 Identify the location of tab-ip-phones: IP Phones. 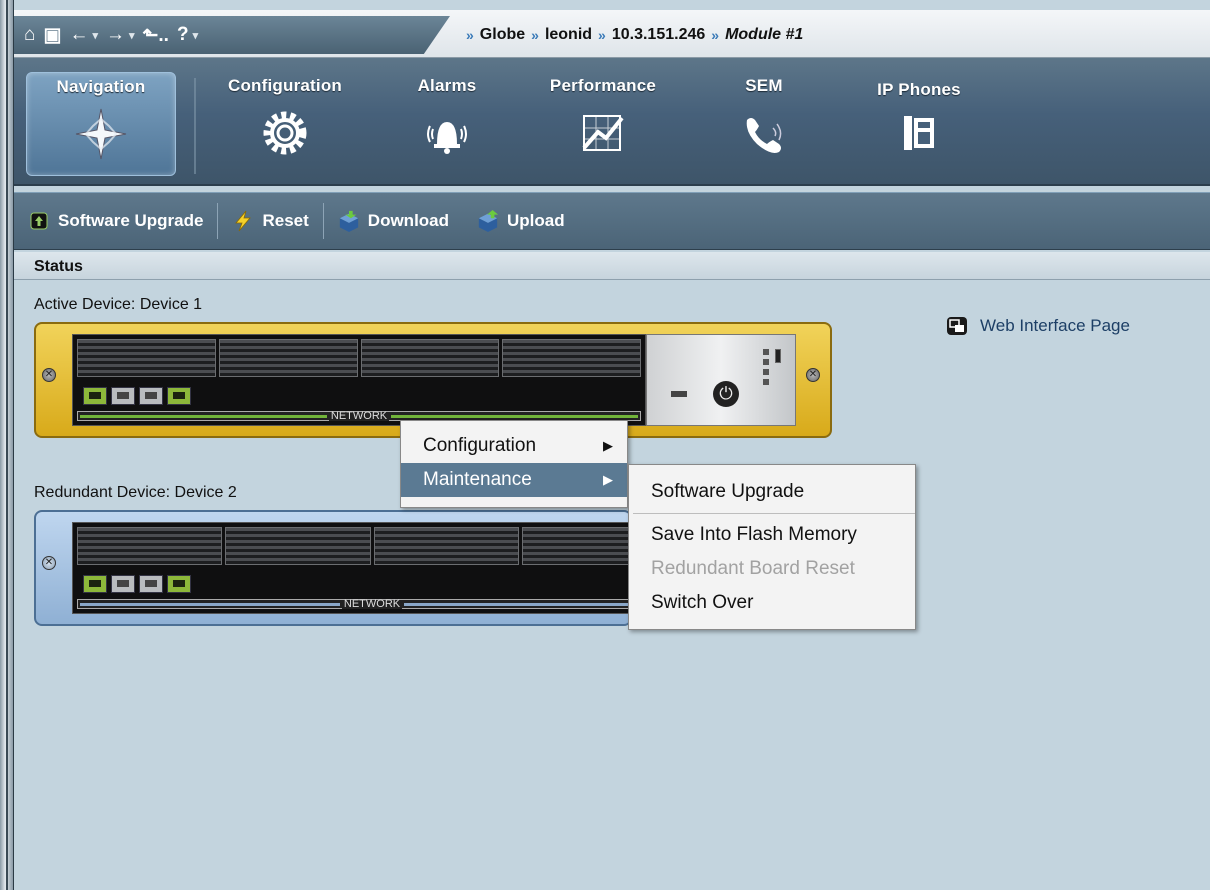
(919, 124).